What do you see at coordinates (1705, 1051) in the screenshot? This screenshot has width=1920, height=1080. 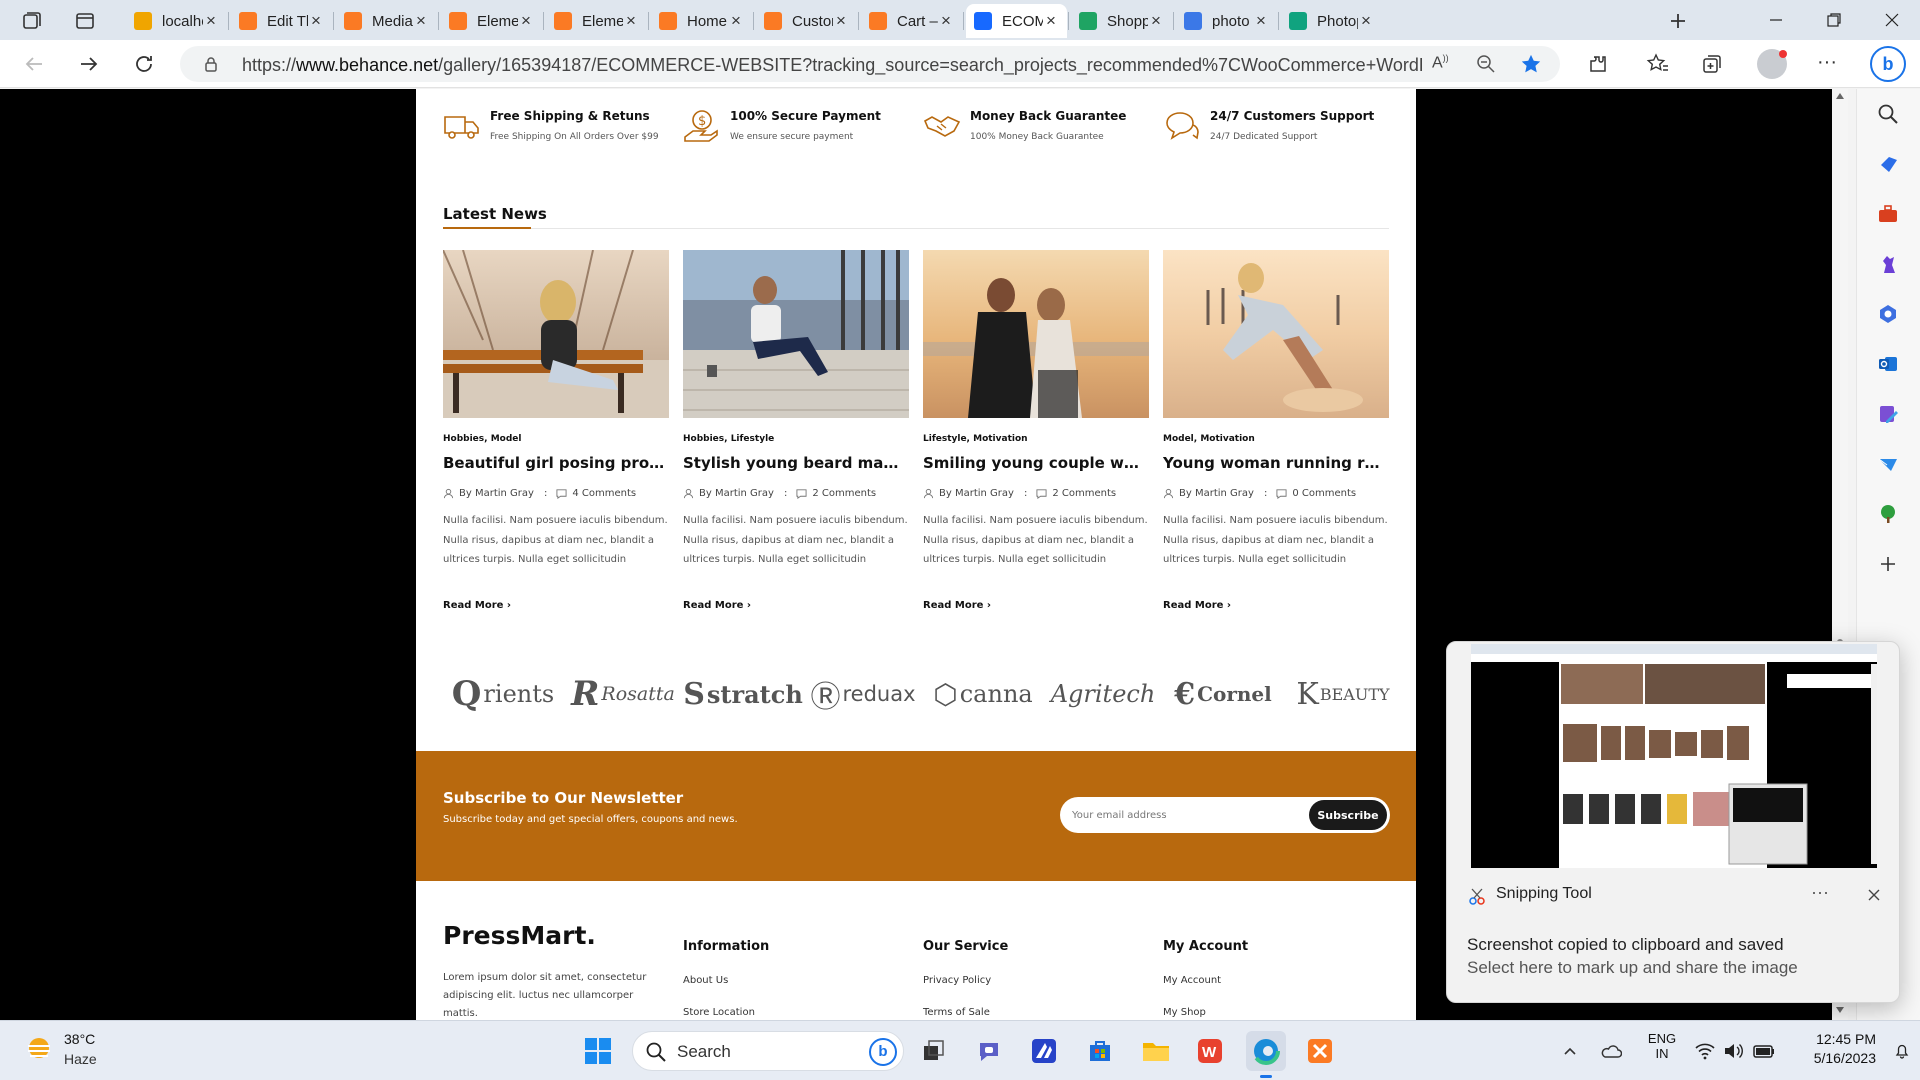 I see `wifi-icon` at bounding box center [1705, 1051].